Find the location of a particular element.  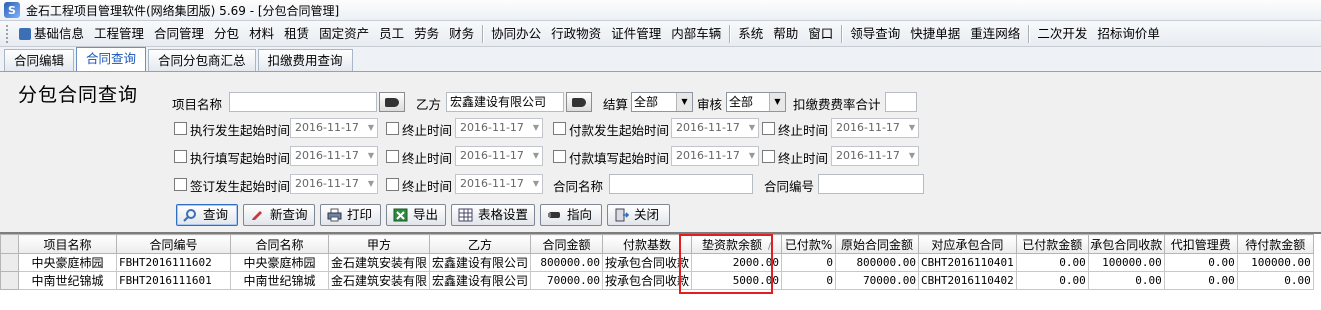

exec-fill-end-date: 2016-11-17 ▼ is located at coordinates (499, 156).